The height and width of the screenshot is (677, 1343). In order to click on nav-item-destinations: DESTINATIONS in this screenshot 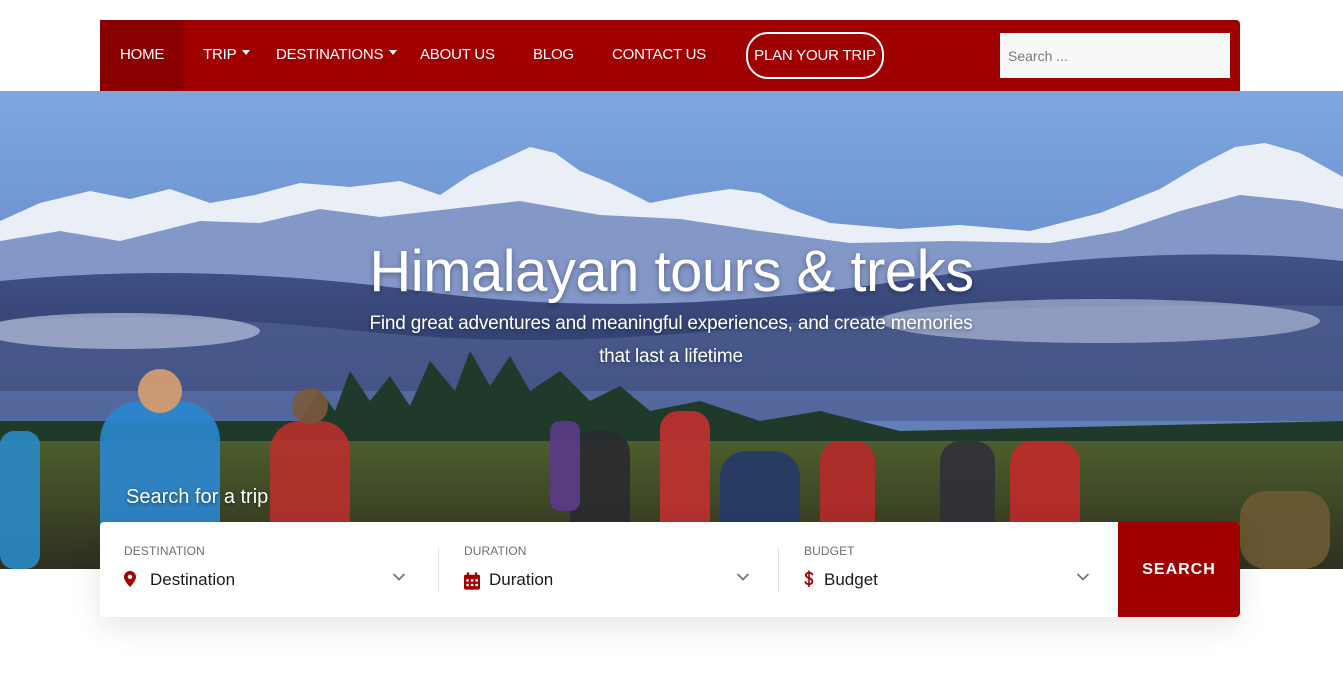, I will do `click(337, 55)`.